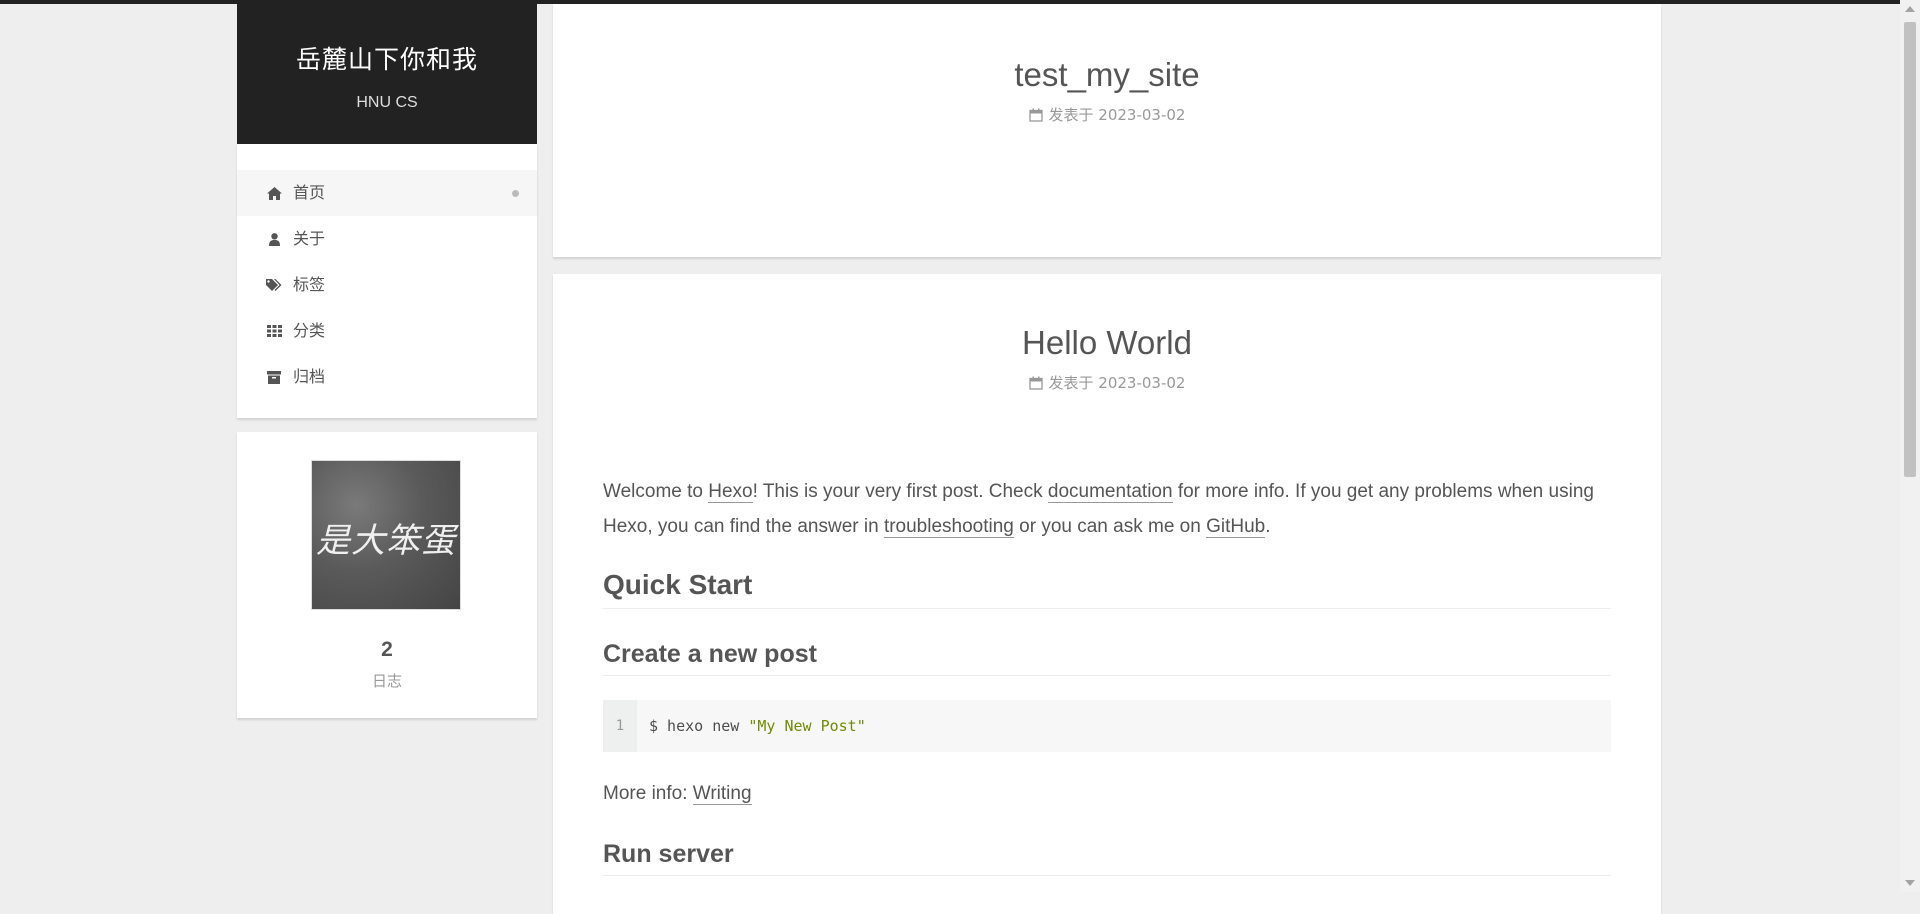 This screenshot has height=914, width=1920. I want to click on menu-item-label: 标签, so click(309, 284).